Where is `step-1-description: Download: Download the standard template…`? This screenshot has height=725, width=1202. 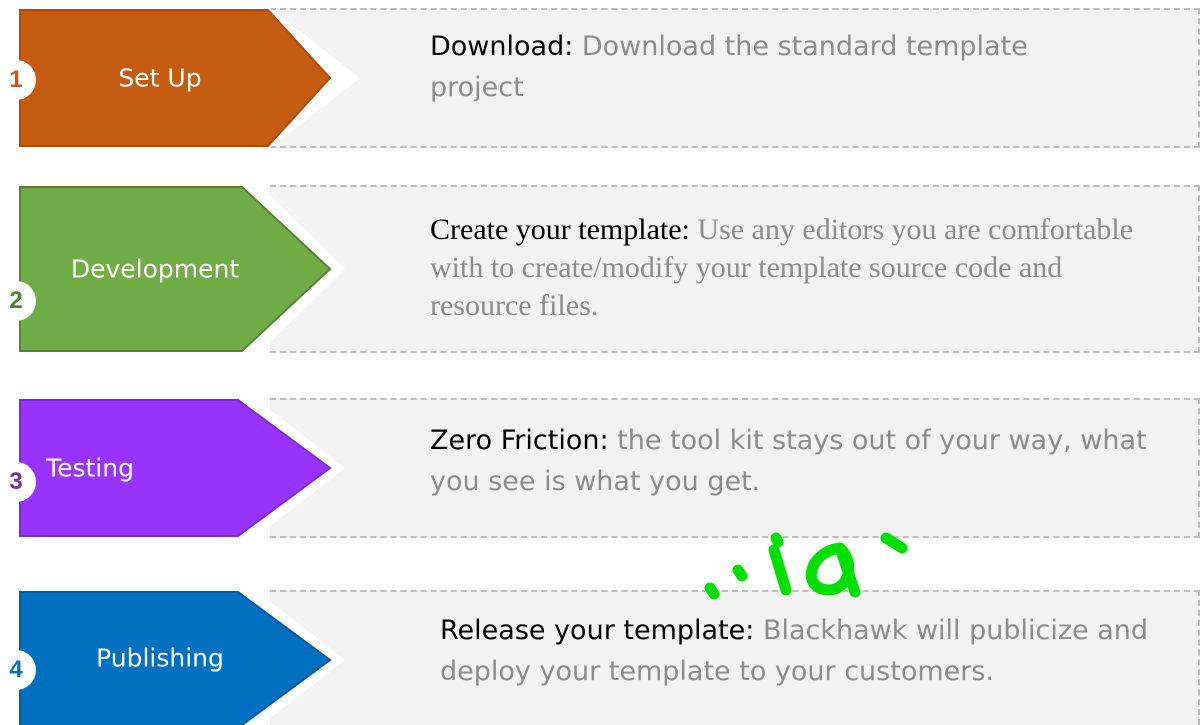 step-1-description: Download: Download the standard template… is located at coordinates (780, 67).